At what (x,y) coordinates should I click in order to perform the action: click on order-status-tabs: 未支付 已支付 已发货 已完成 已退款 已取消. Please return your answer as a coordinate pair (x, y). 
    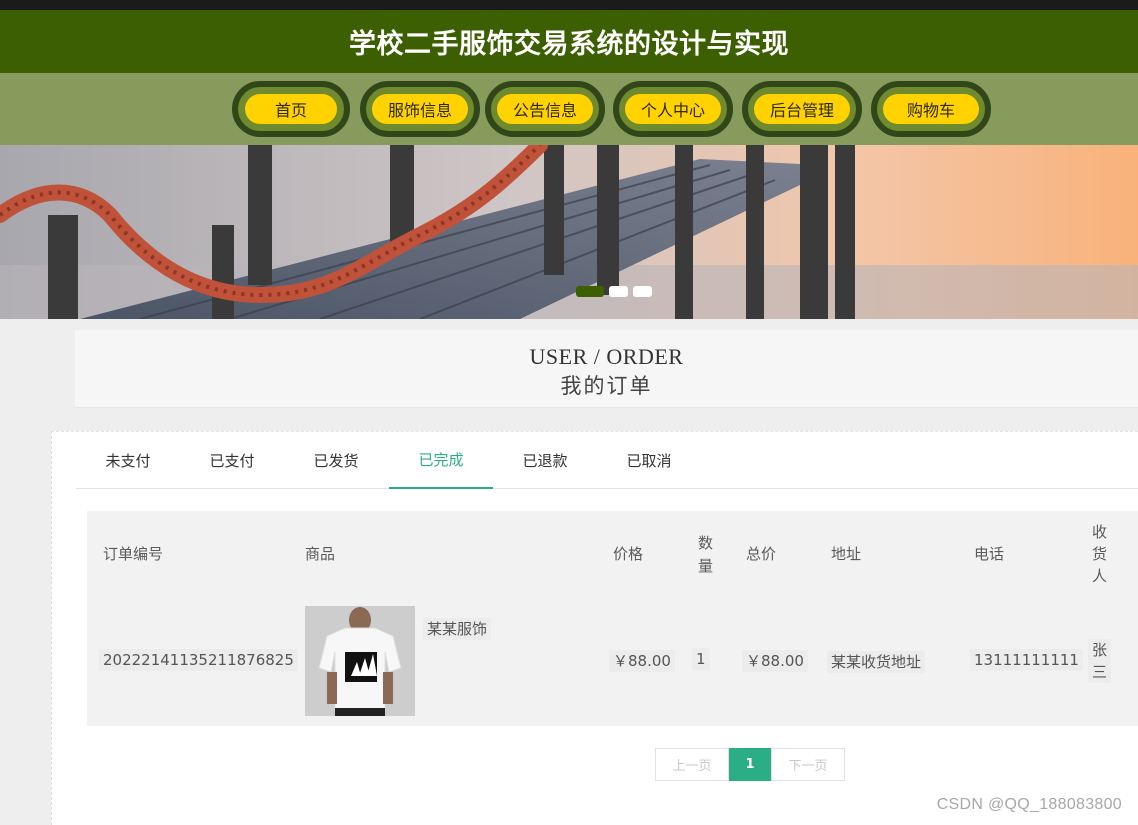
    Looking at the image, I should click on (607, 460).